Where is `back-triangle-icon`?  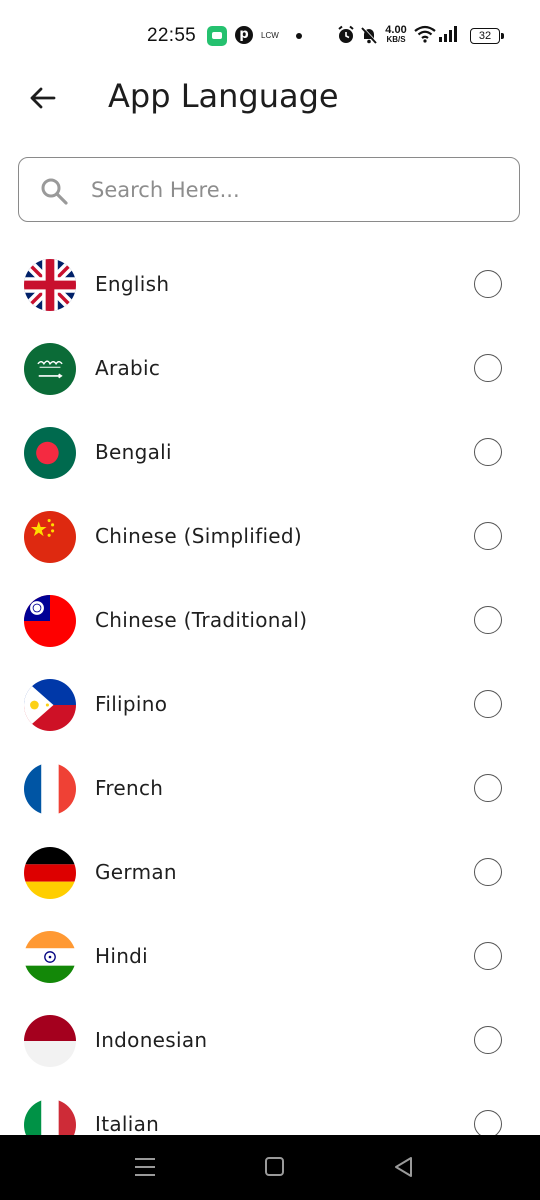 back-triangle-icon is located at coordinates (404, 1167).